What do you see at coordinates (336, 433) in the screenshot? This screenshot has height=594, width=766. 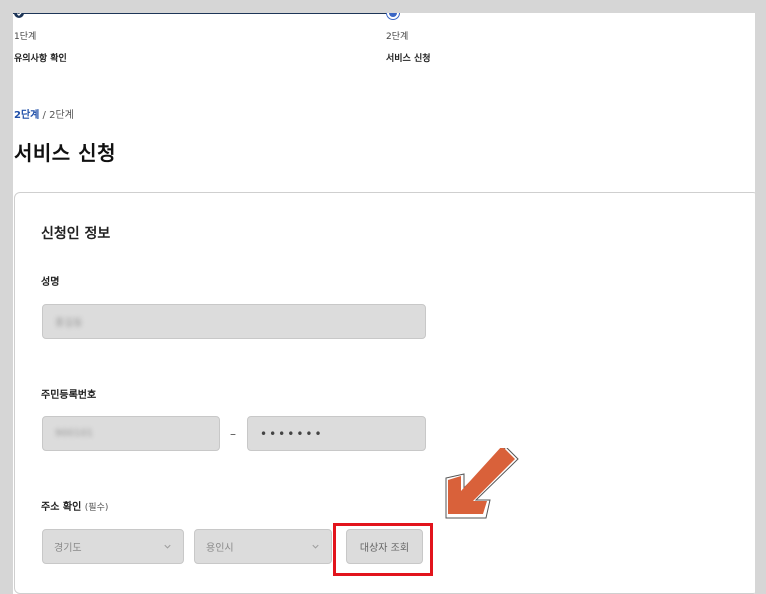 I see `resident-number-back-input: •••••••` at bounding box center [336, 433].